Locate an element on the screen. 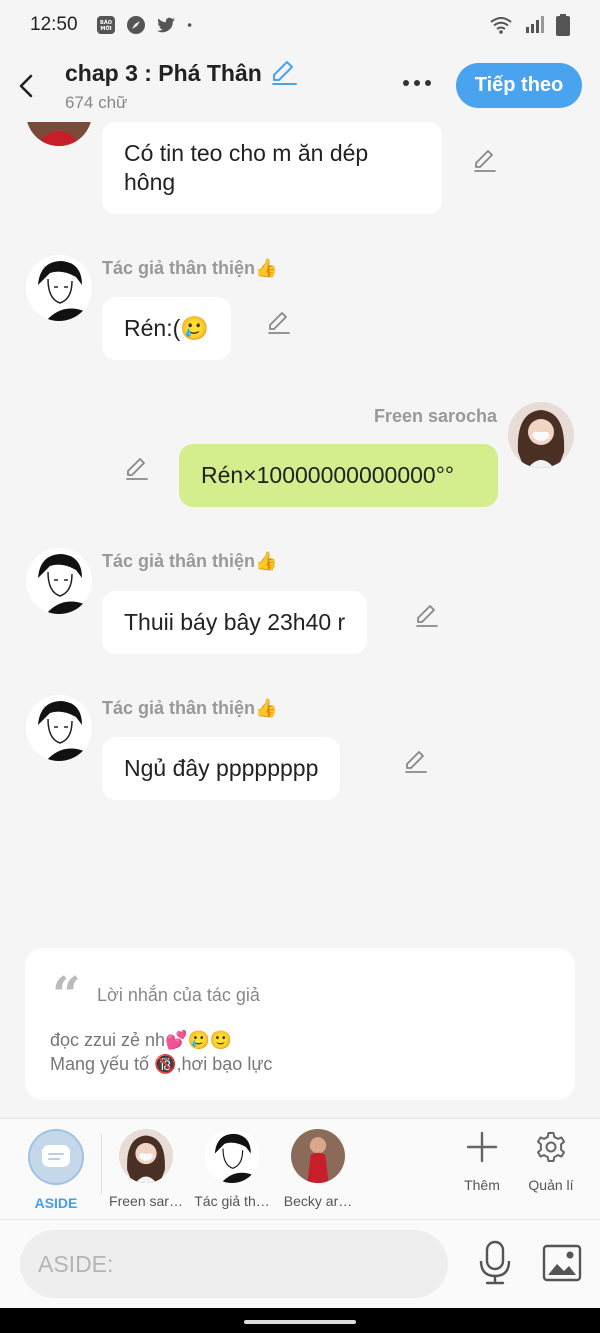  twitter-icon is located at coordinates (165, 25).